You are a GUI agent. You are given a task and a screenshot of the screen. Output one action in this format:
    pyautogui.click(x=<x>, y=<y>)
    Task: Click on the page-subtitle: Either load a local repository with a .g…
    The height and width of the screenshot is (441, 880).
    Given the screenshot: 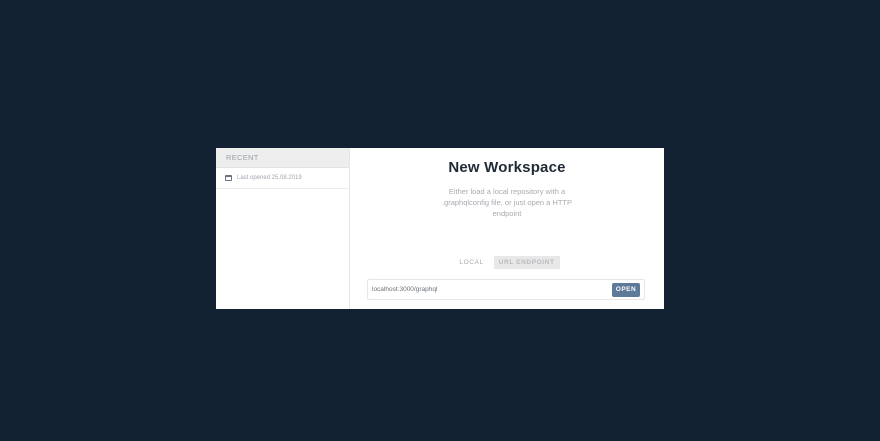 What is the action you would take?
    pyautogui.click(x=507, y=202)
    